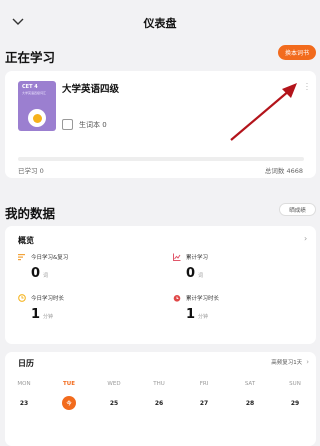 The width and height of the screenshot is (320, 446). Describe the element at coordinates (26, 363) in the screenshot. I see `calendar-title: 日历` at that location.